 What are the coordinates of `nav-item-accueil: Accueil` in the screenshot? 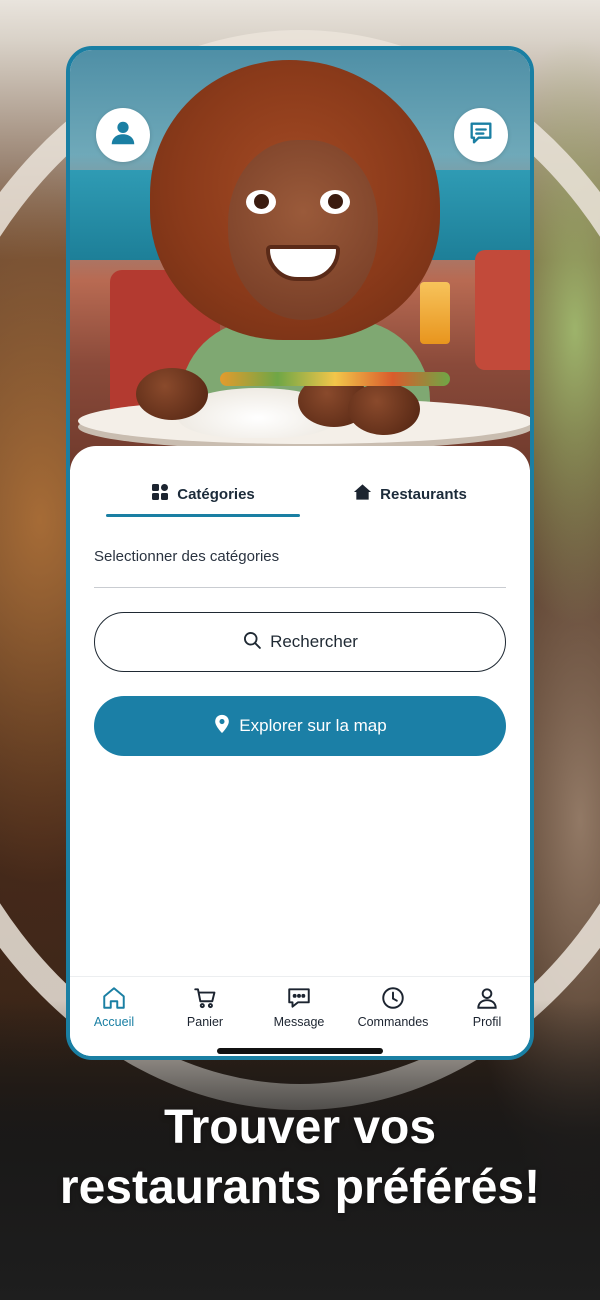 It's located at (115, 1007).